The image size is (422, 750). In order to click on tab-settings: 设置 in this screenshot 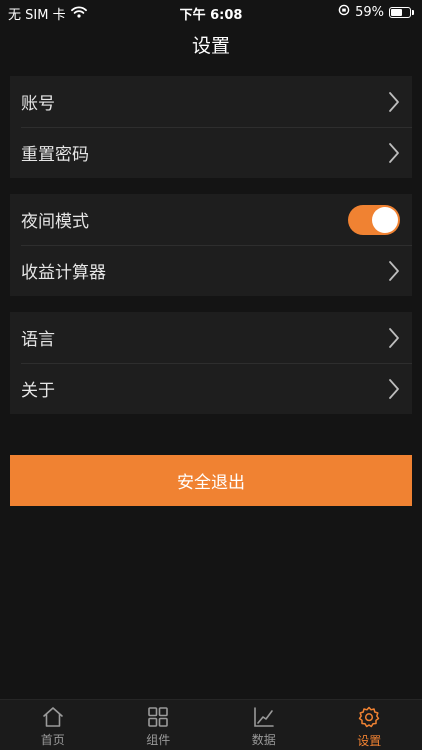, I will do `click(369, 725)`.